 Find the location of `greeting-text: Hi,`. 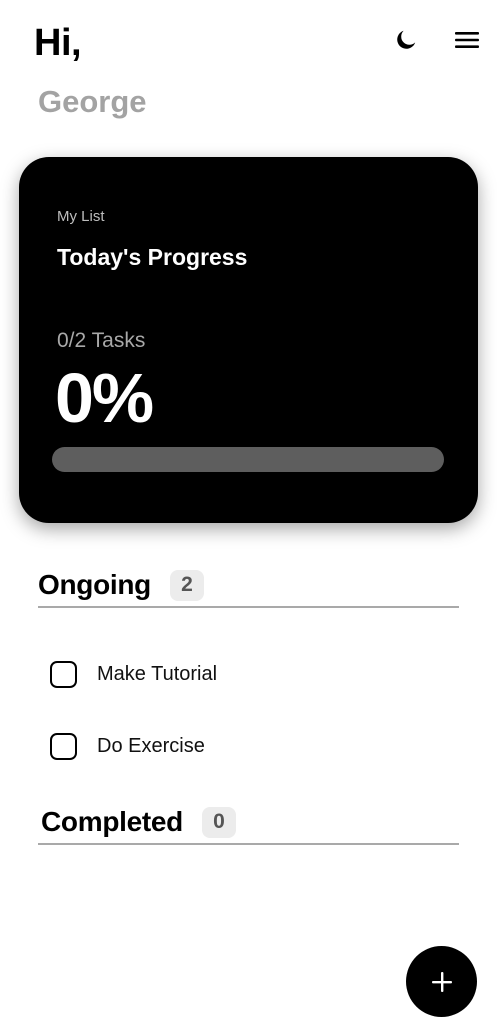

greeting-text: Hi, is located at coordinates (58, 43).